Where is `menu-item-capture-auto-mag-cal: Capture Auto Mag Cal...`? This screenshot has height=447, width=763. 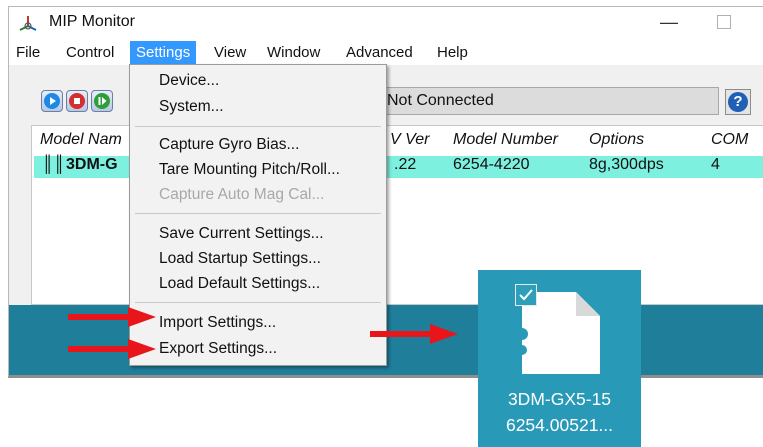
menu-item-capture-auto-mag-cal: Capture Auto Mag Cal... is located at coordinates (242, 194).